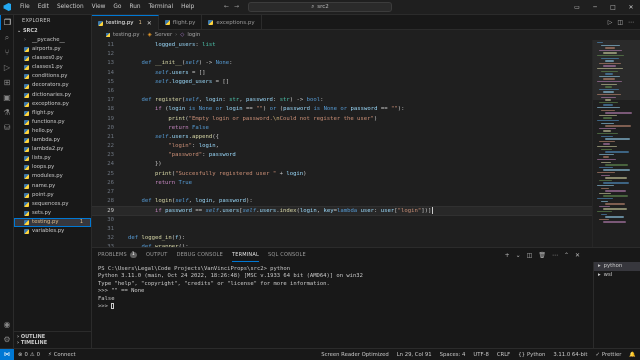 The image size is (640, 360). Describe the element at coordinates (480, 355) in the screenshot. I see `encoding-status: UTF-8` at that location.